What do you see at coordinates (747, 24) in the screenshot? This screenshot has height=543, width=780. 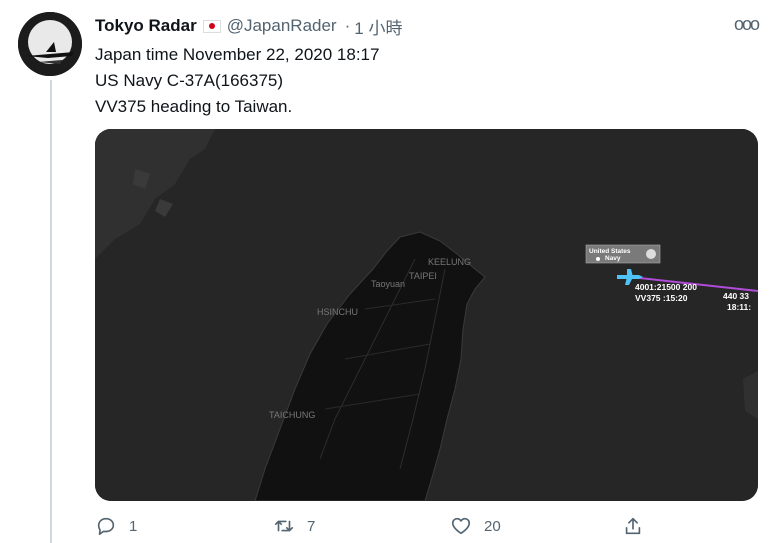 I see `more-options-icon: ooo` at bounding box center [747, 24].